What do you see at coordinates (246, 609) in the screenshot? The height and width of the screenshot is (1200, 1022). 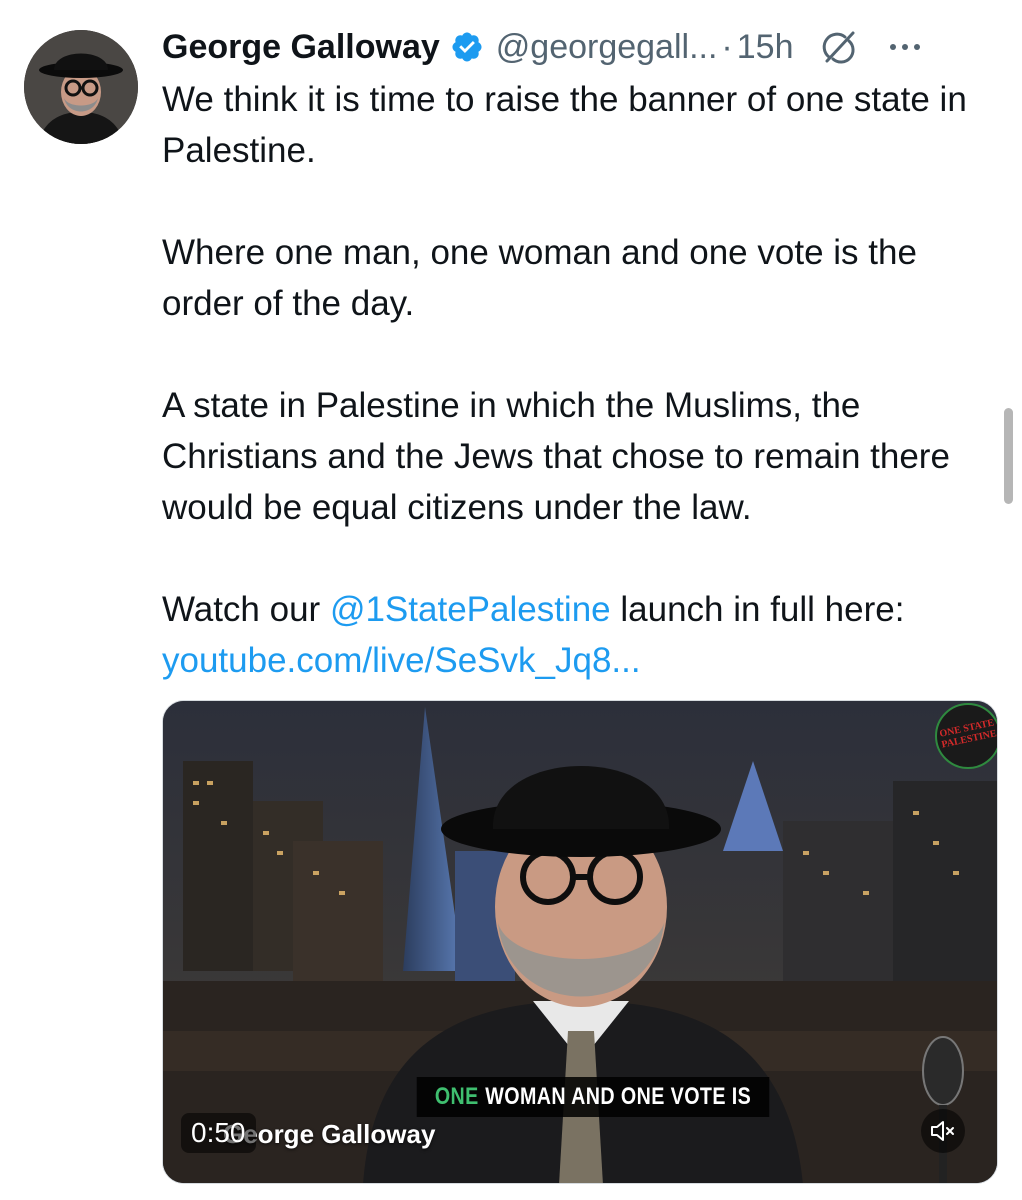 I see `watch-prefix: Watch our` at bounding box center [246, 609].